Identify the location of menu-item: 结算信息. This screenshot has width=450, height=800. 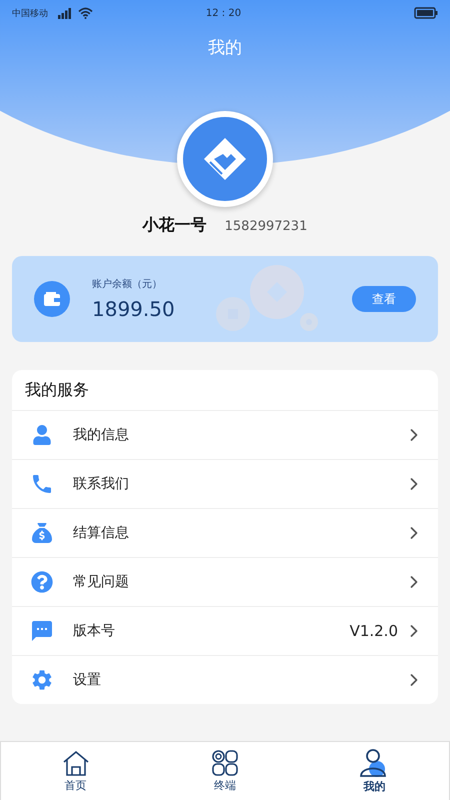
(225, 533).